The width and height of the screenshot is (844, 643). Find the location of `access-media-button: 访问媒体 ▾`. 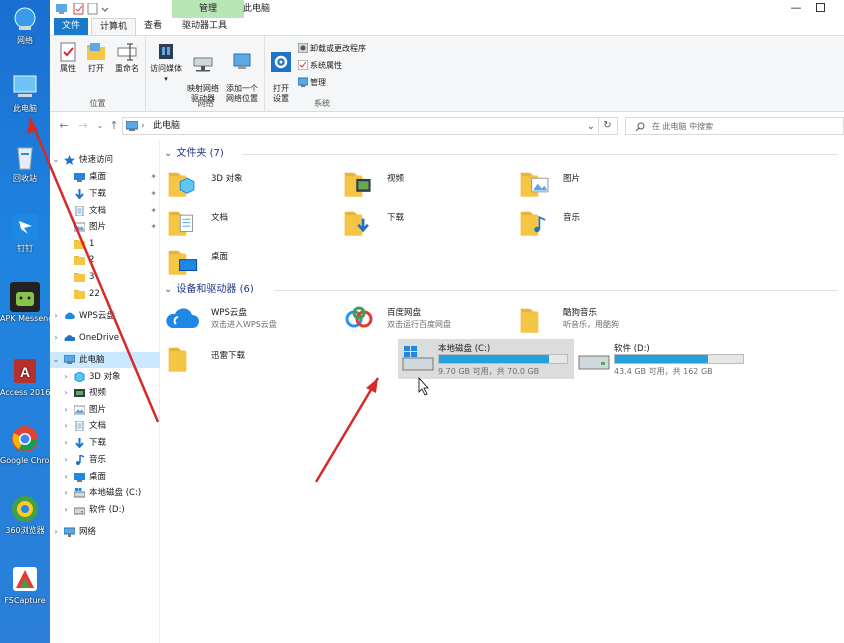

access-media-button: 访问媒体 ▾ is located at coordinates (166, 63).